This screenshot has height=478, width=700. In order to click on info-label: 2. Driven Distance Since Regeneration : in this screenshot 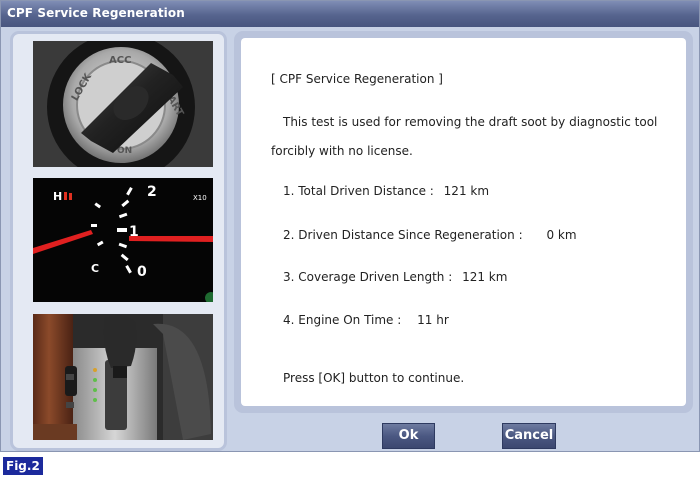, I will do `click(403, 235)`.